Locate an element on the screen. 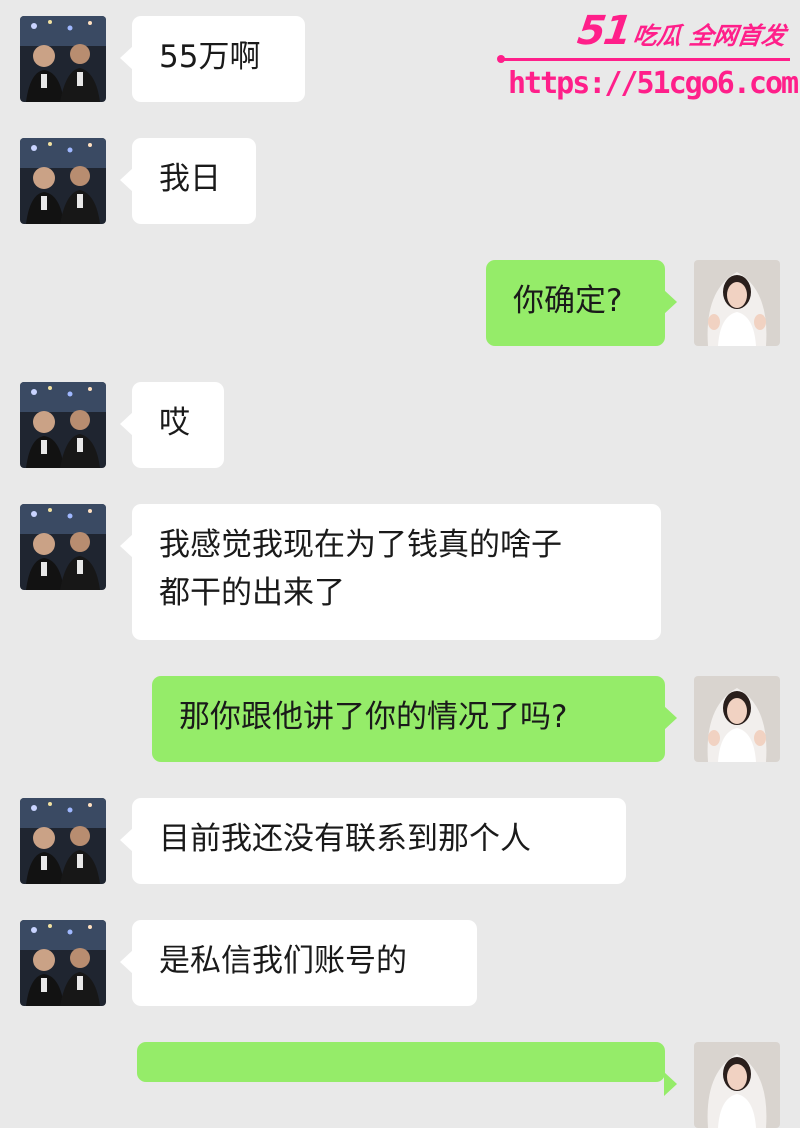 The width and height of the screenshot is (800, 1128). message-bubble-outgoing is located at coordinates (407, 1069).